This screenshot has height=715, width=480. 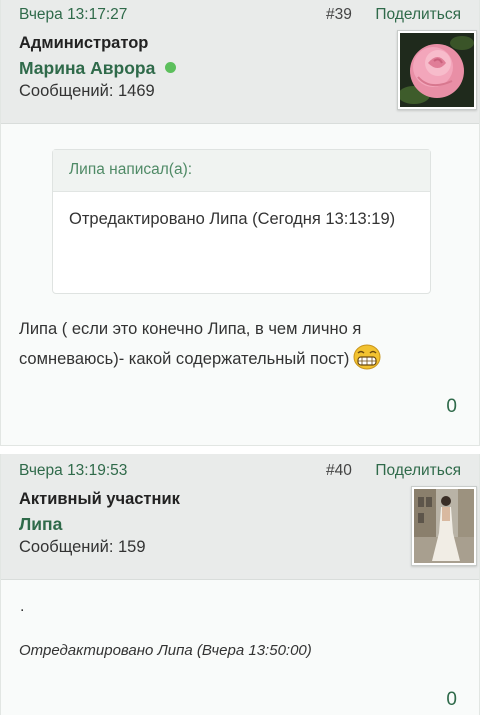 I want to click on pink-rose-avatar, so click(x=437, y=70).